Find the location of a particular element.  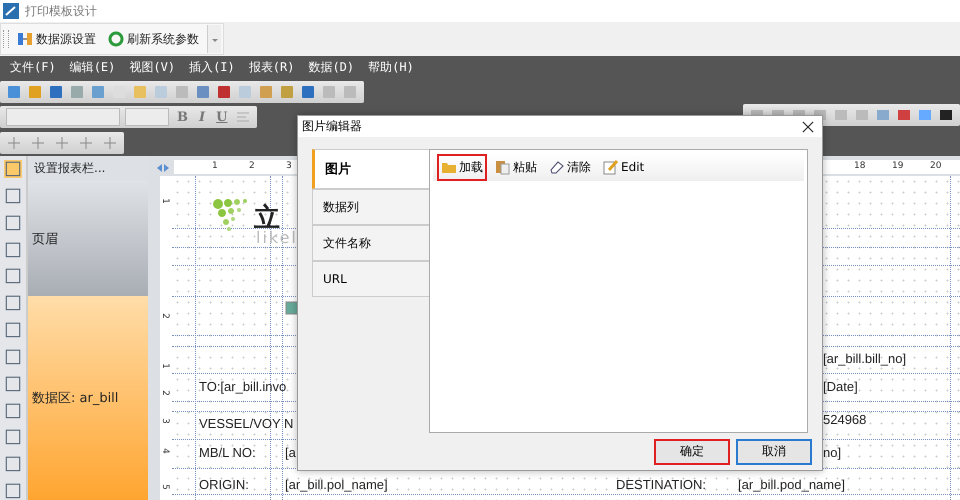

field-text: TO:[ar_bill.invo is located at coordinates (242, 386).